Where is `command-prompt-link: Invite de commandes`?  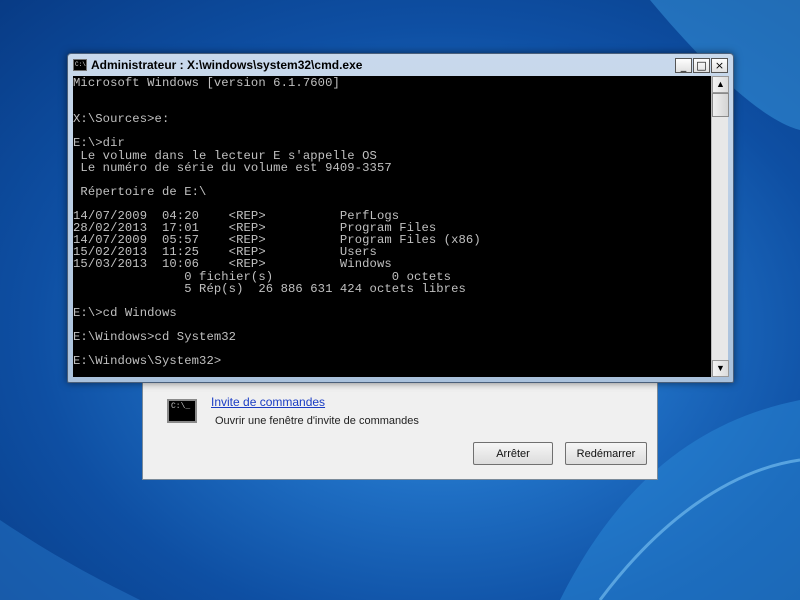
command-prompt-link: Invite de commandes is located at coordinates (268, 402).